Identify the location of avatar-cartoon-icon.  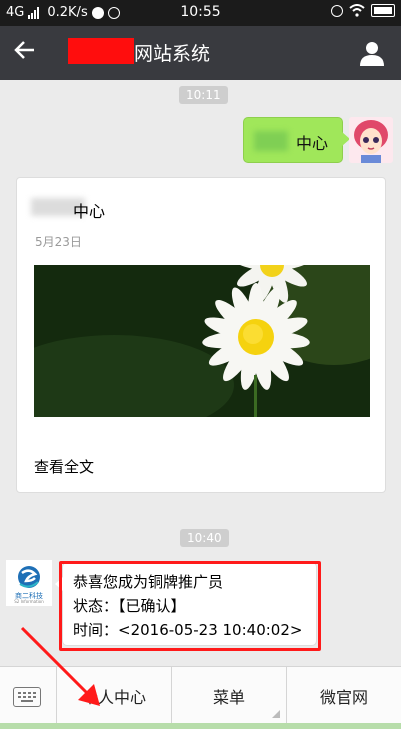
(371, 140).